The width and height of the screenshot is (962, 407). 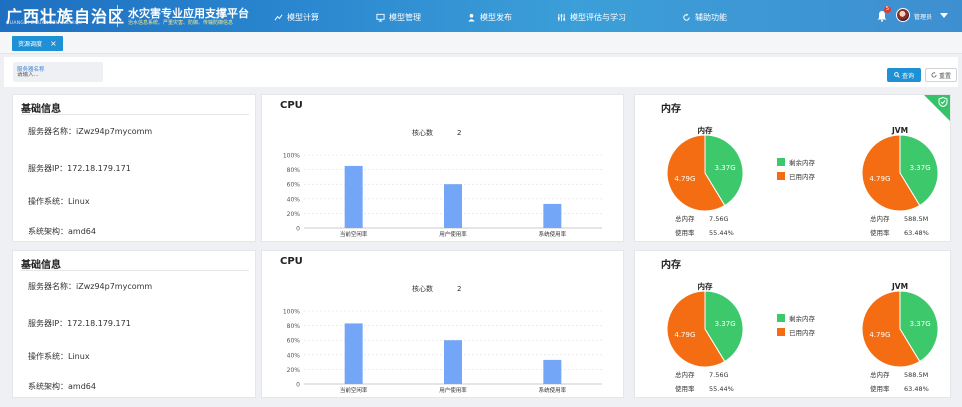 What do you see at coordinates (294, 214) in the screenshot?
I see `y-tick-label: 20%` at bounding box center [294, 214].